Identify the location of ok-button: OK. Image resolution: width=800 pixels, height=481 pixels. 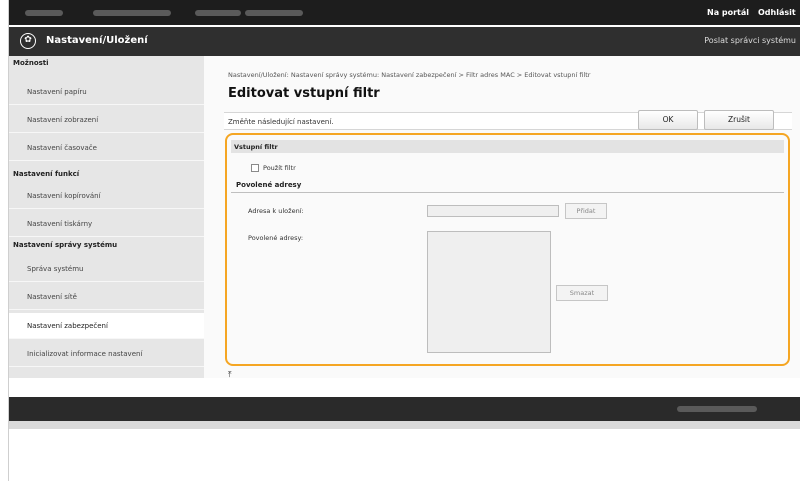
(668, 120).